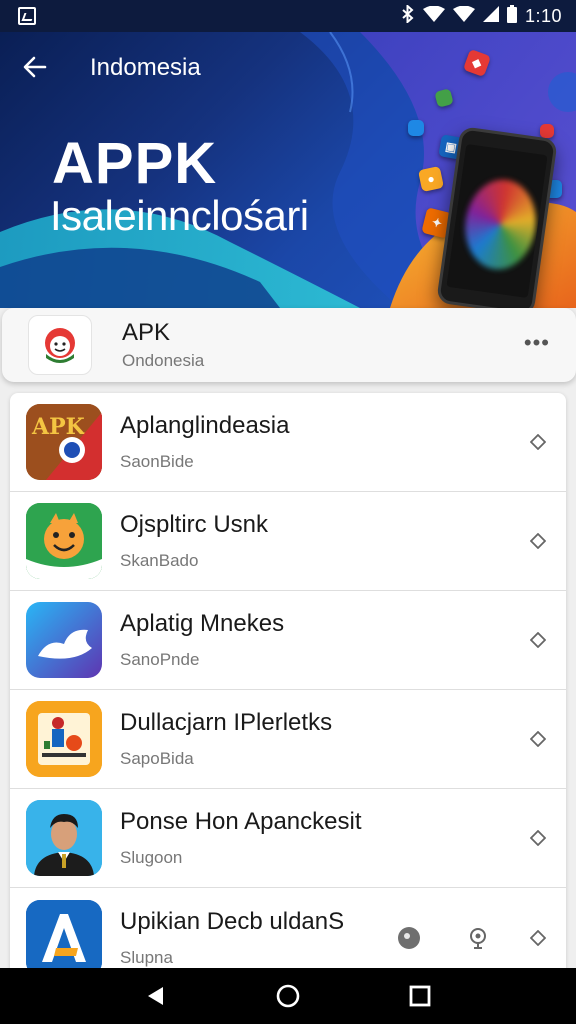  Describe the element at coordinates (58, 427) in the screenshot. I see `svg-text: APK` at that location.